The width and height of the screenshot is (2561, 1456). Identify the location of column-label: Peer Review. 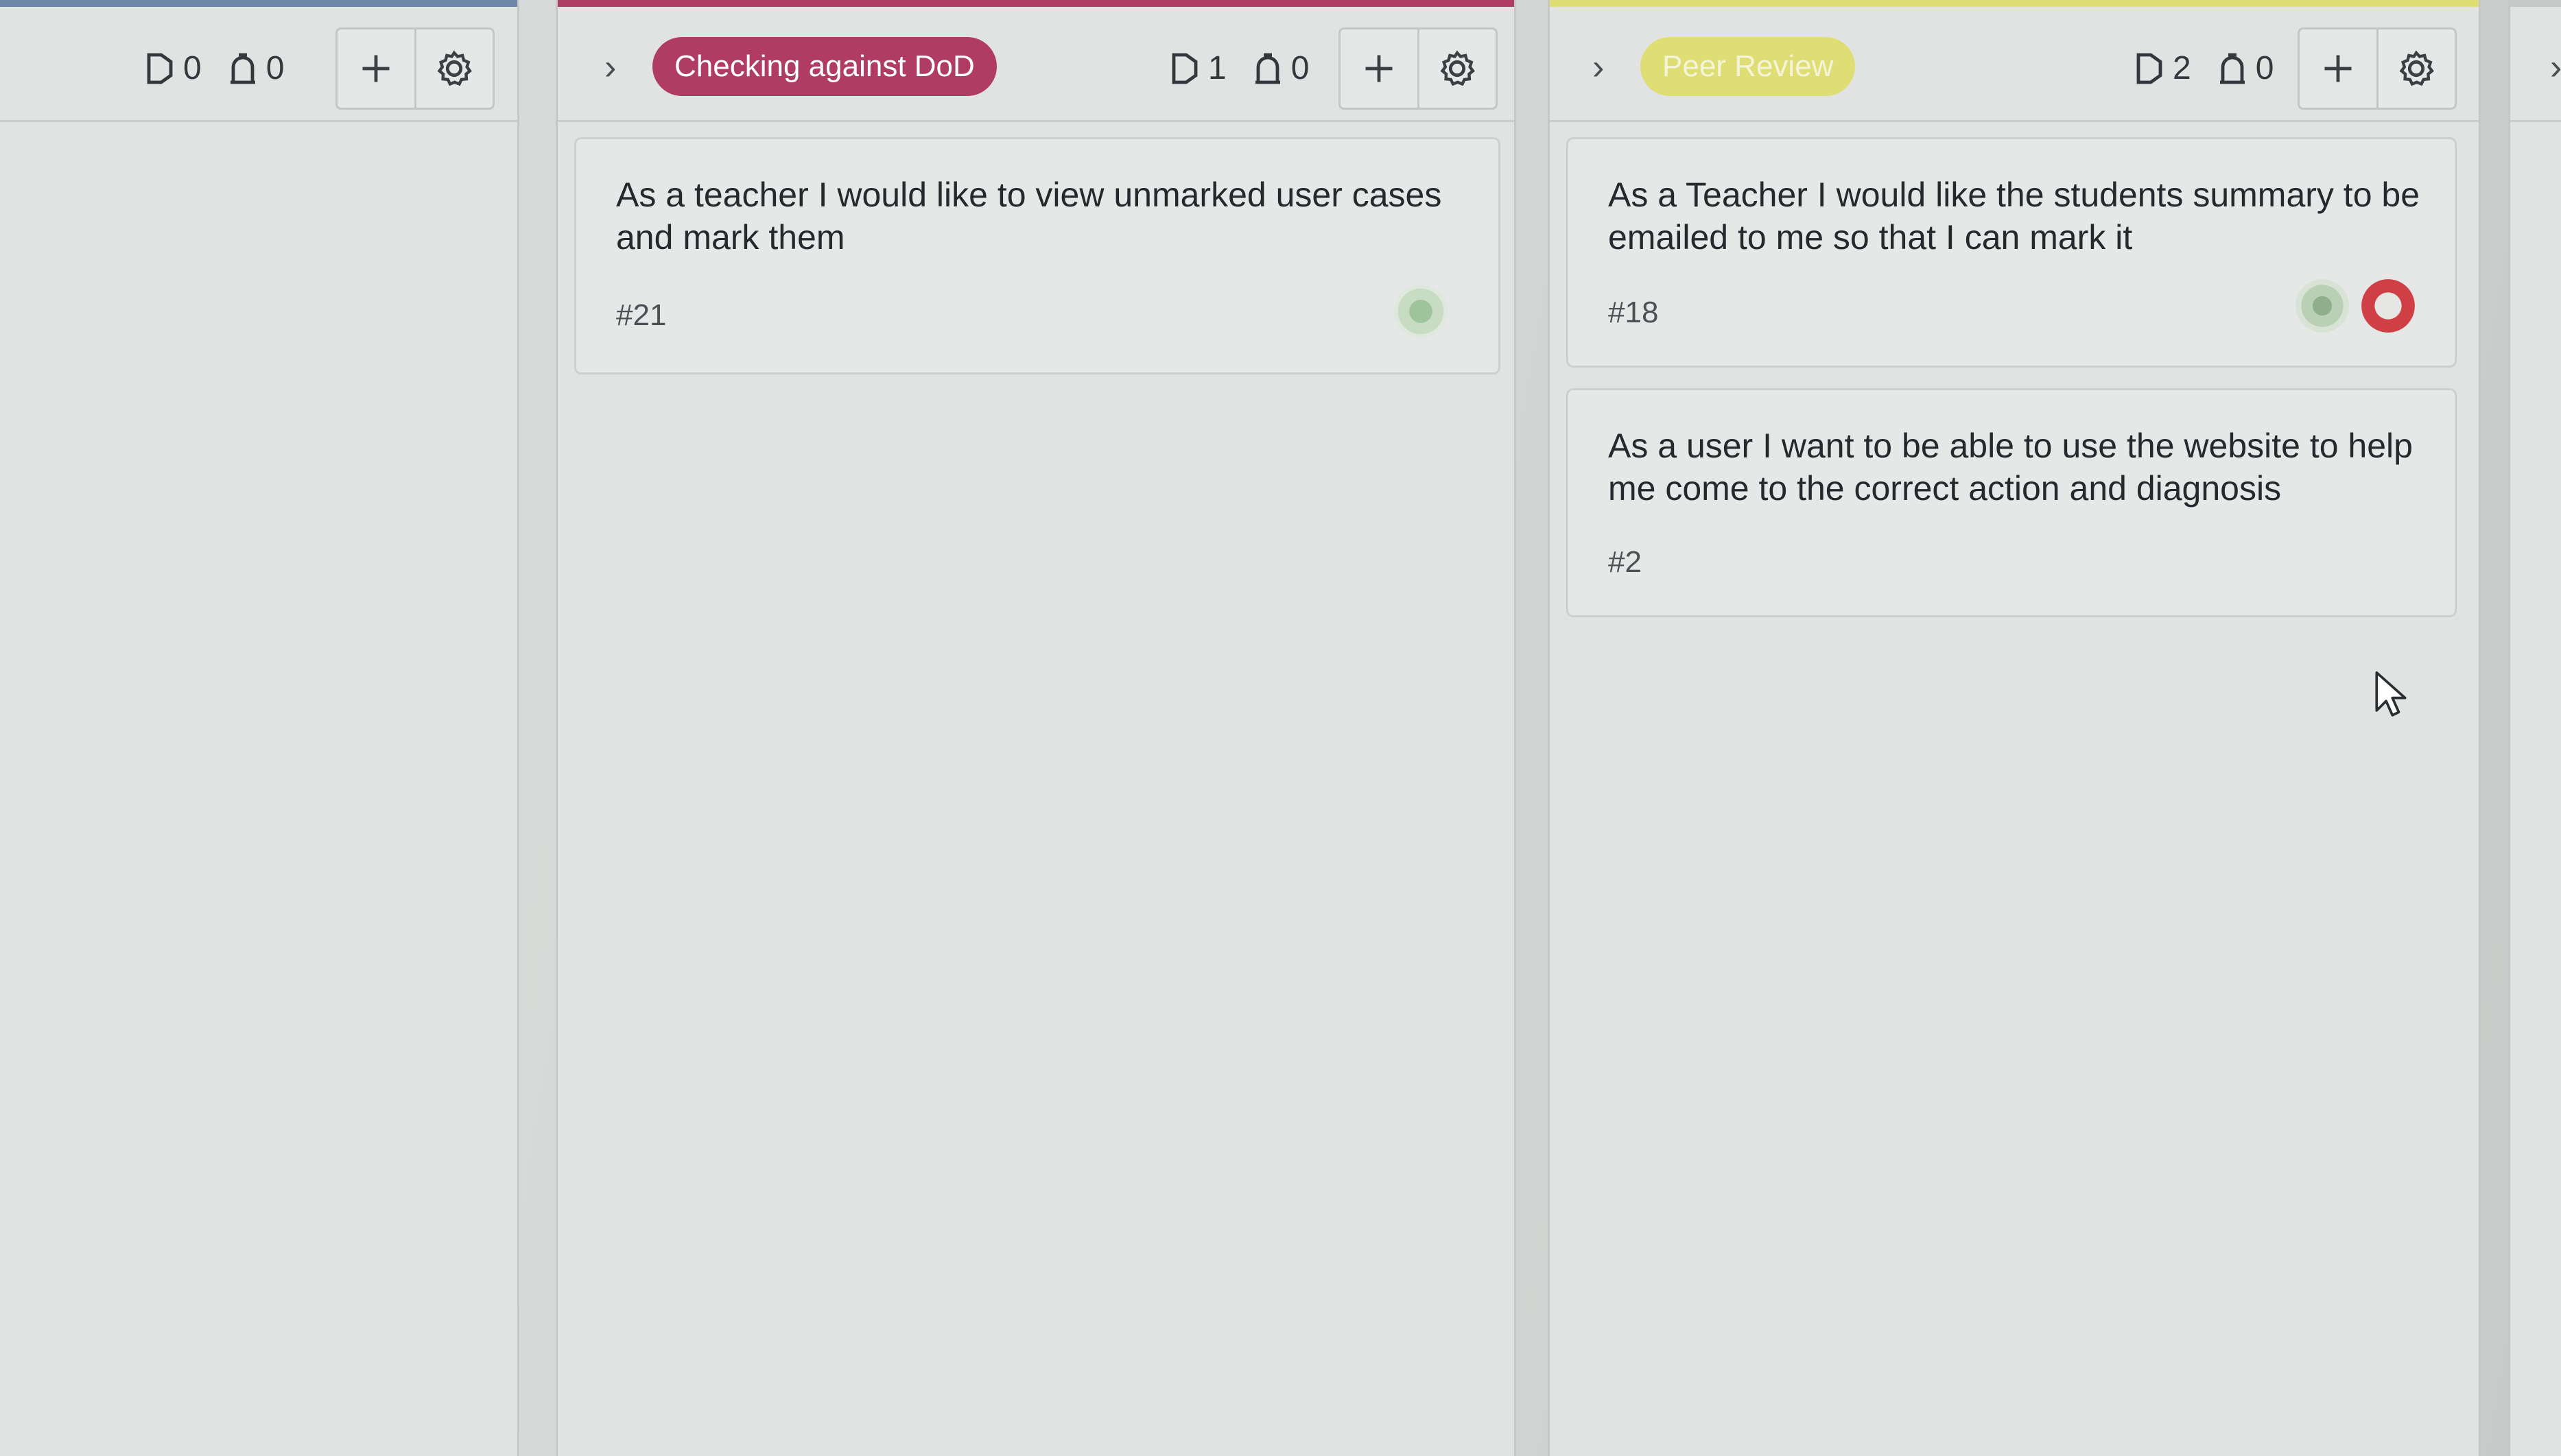
(1748, 66).